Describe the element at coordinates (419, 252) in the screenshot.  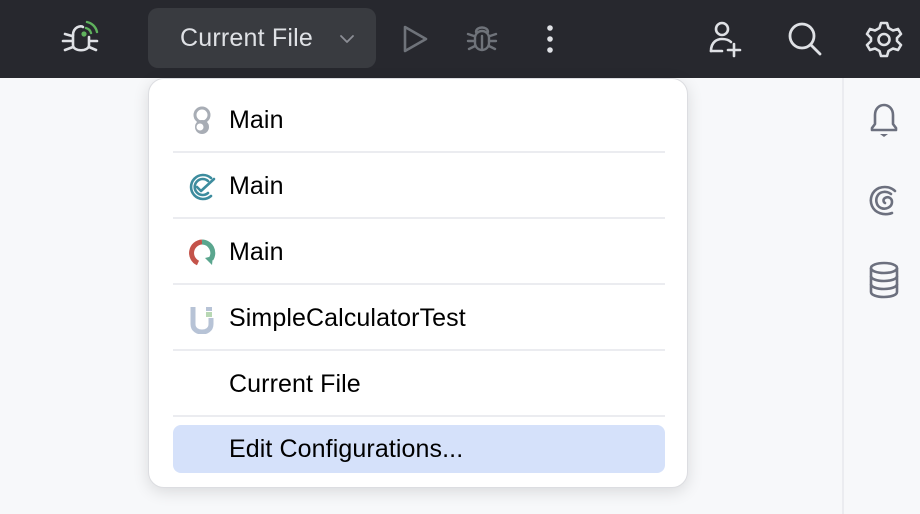
I see `menu-item-rerun-main: Main` at that location.